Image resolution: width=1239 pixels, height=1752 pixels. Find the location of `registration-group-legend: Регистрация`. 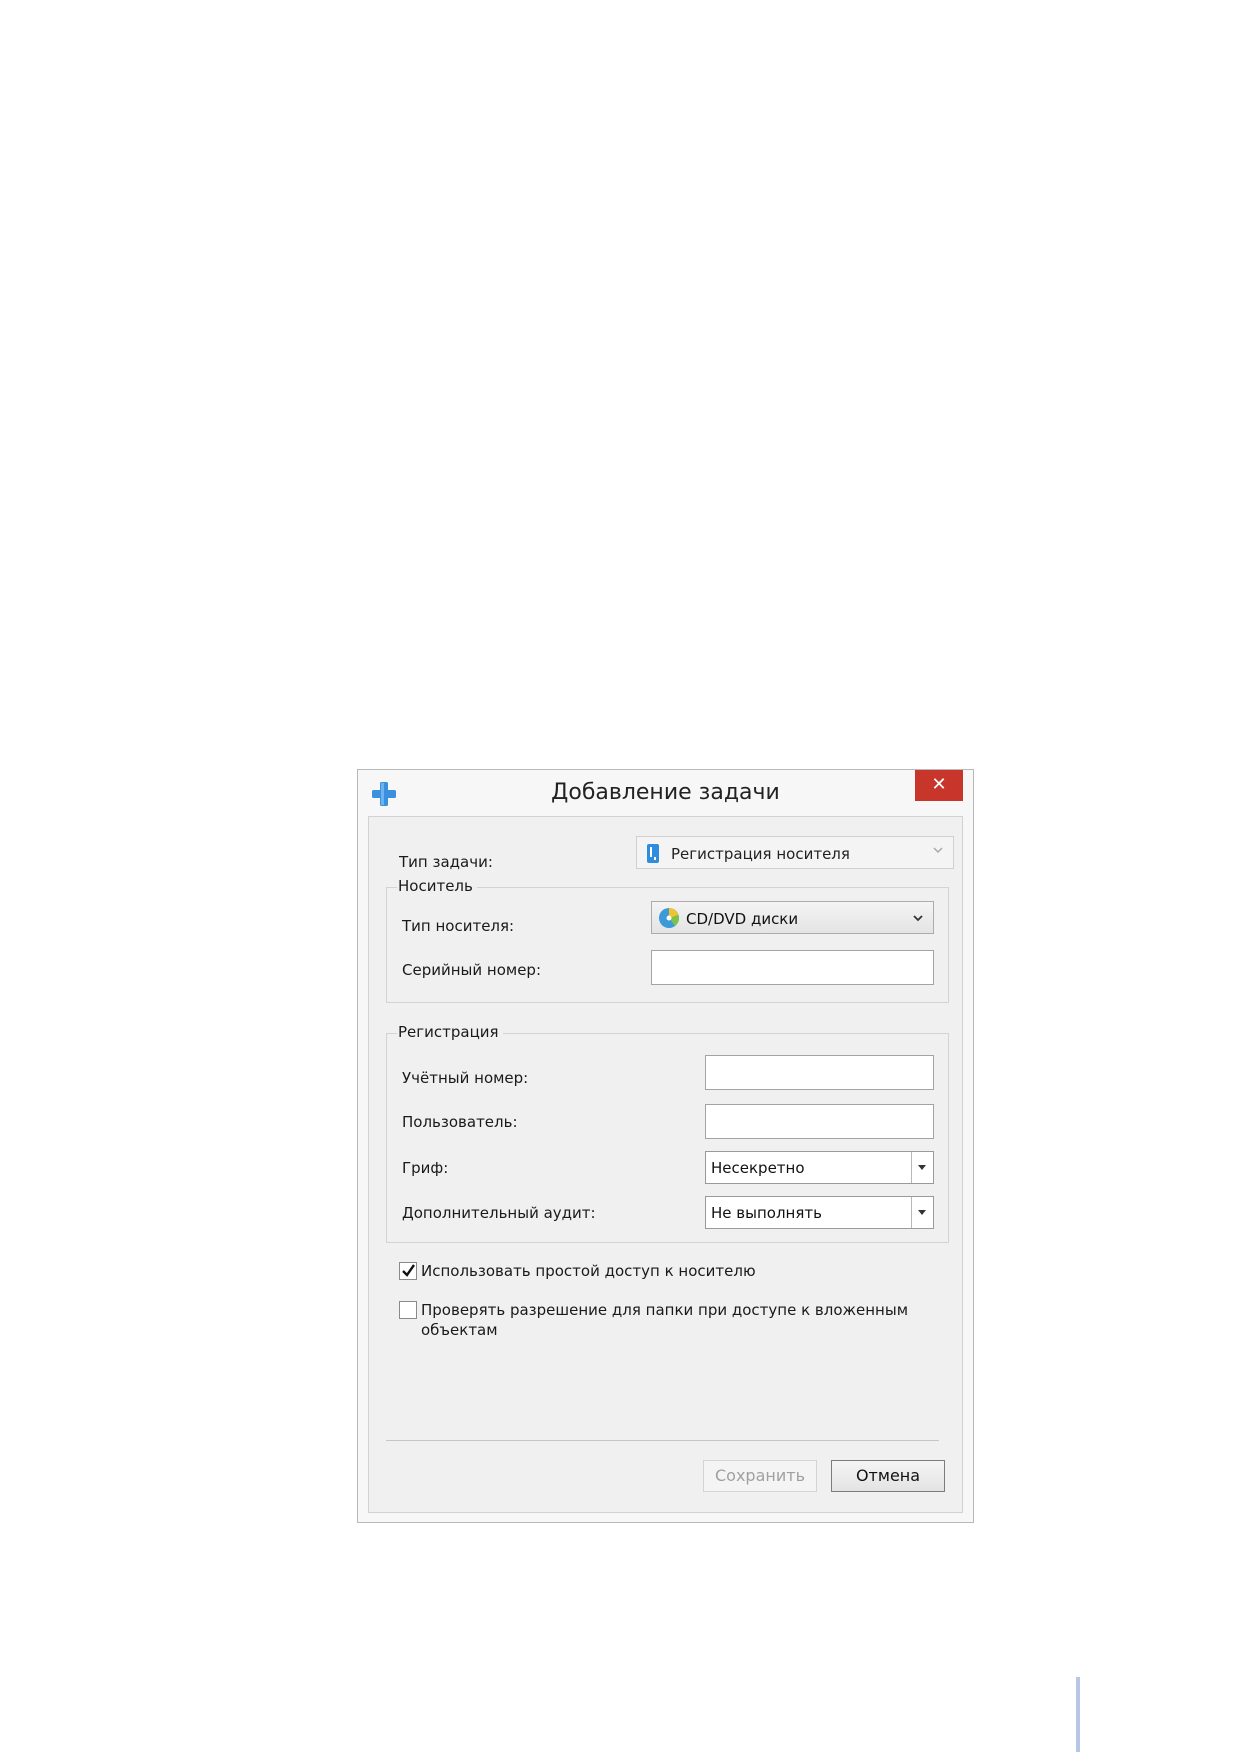

registration-group-legend: Регистрация is located at coordinates (450, 1032).